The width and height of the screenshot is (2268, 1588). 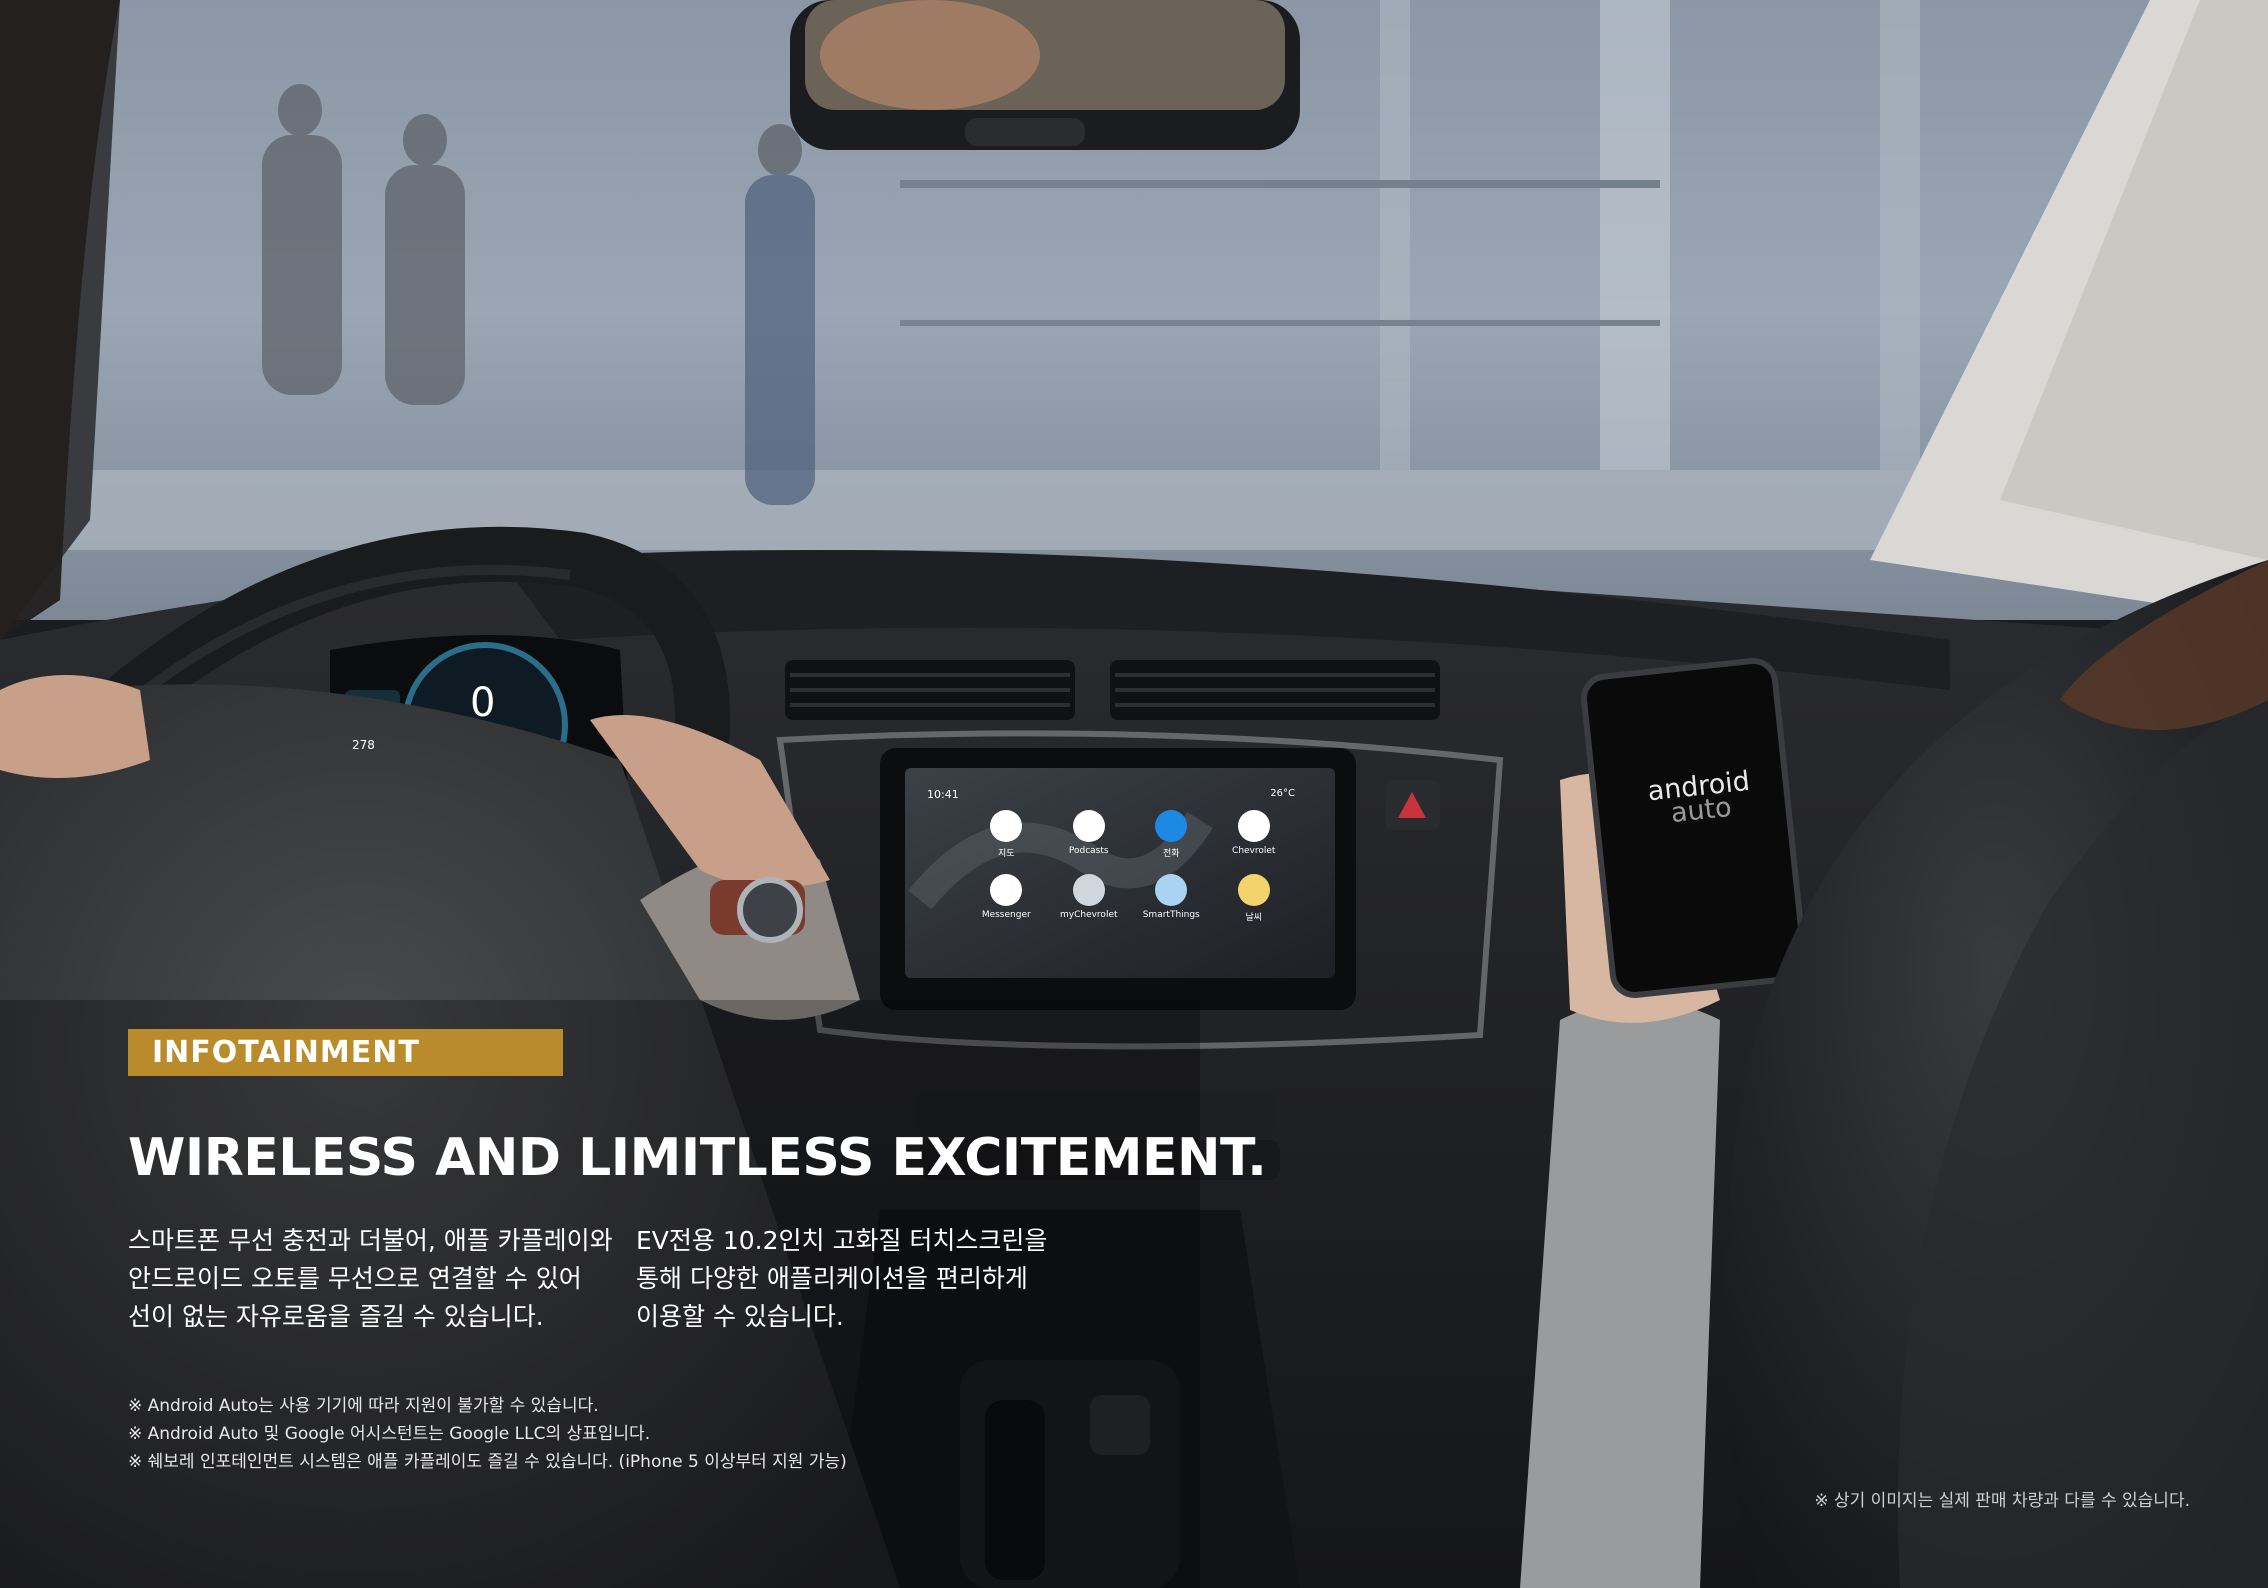 I want to click on headline: WIRELESS AND LIMITLESS EXCITEMENT., so click(x=697, y=1158).